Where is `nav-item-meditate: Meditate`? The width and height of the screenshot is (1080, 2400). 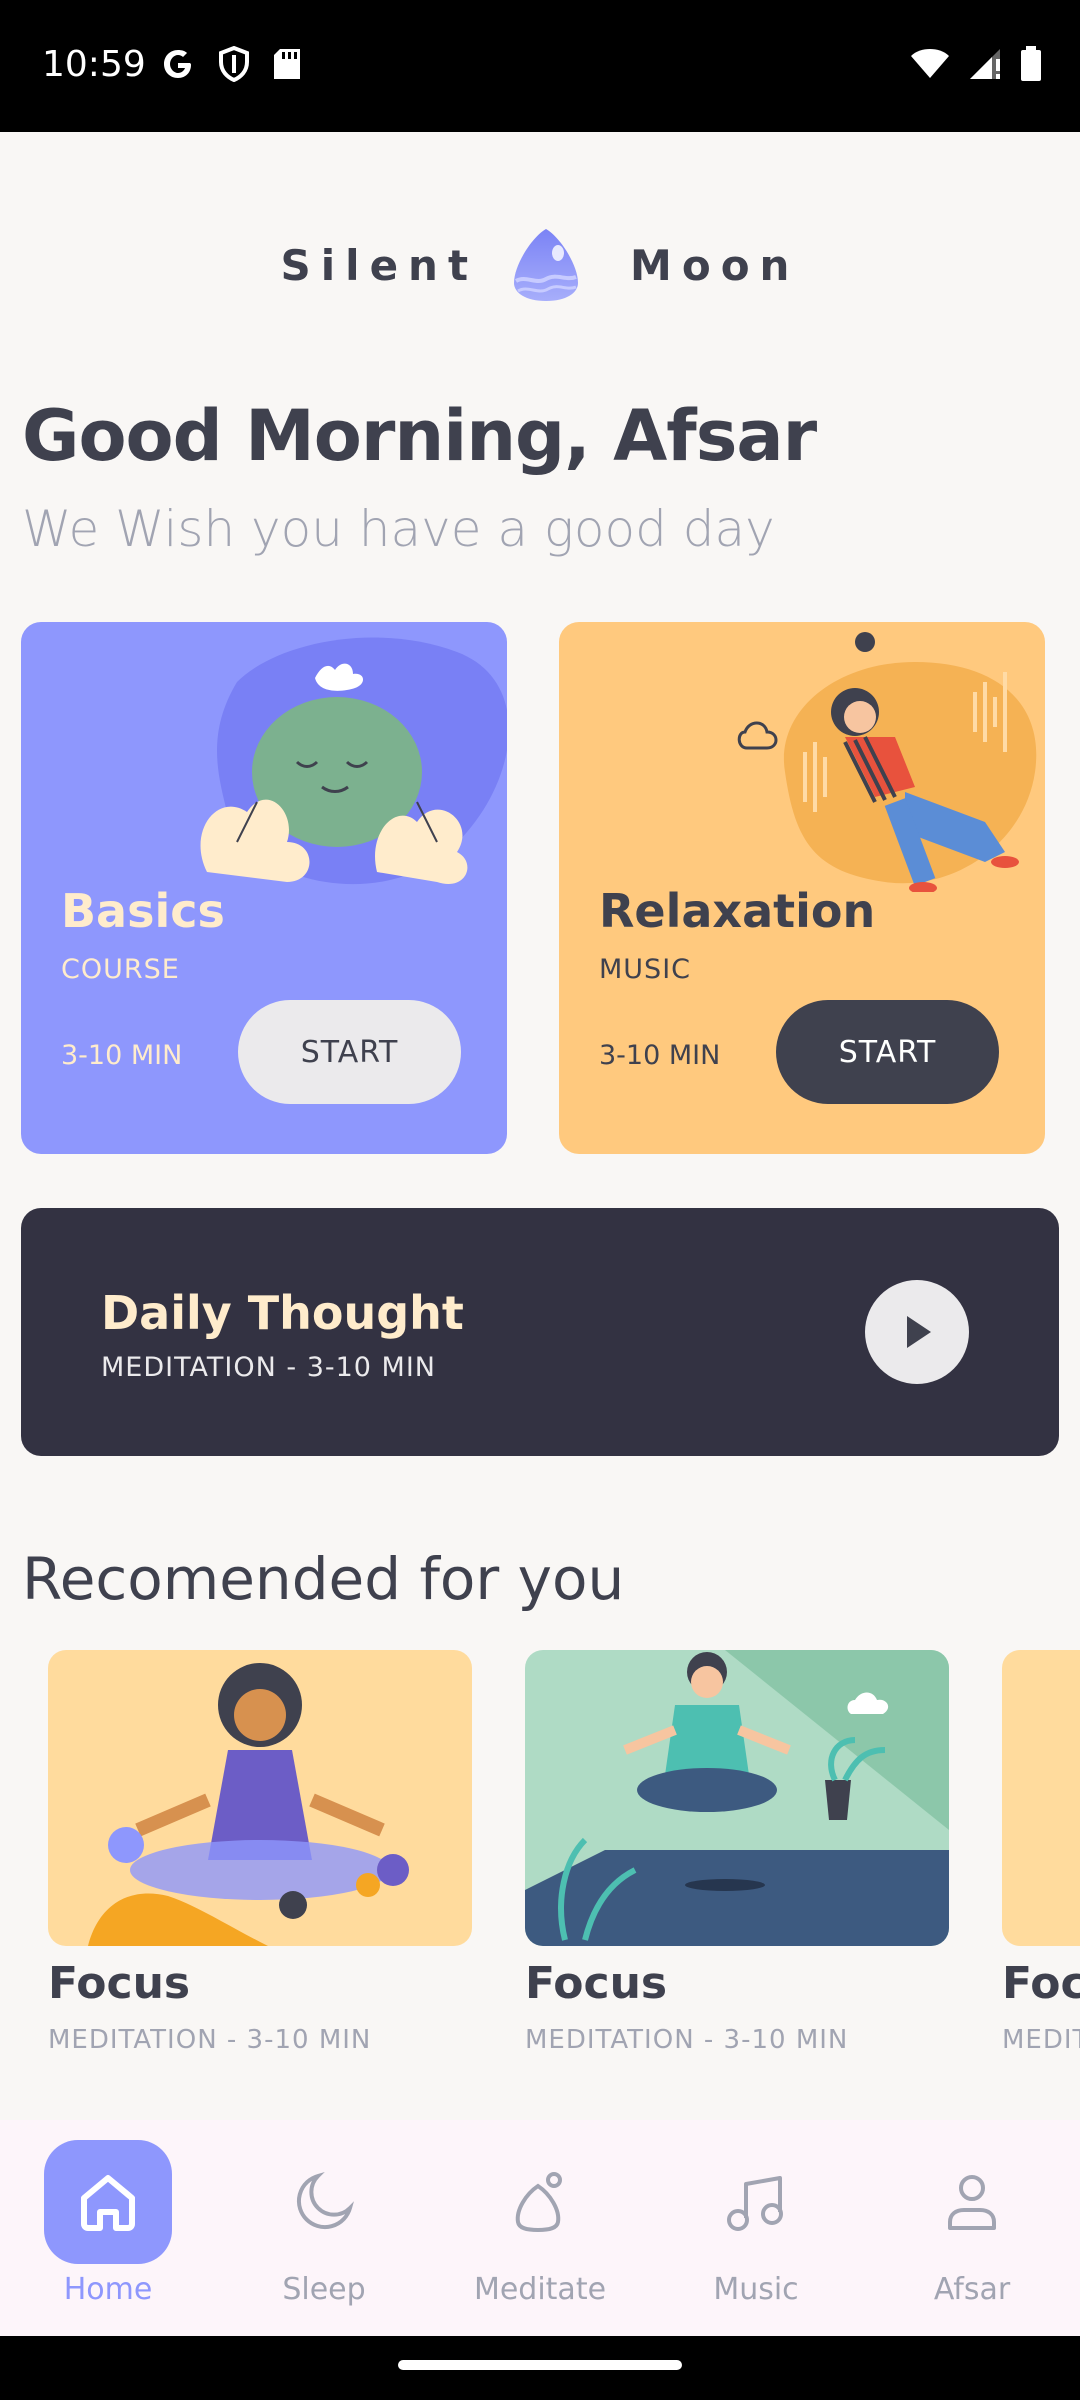 nav-item-meditate: Meditate is located at coordinates (540, 2223).